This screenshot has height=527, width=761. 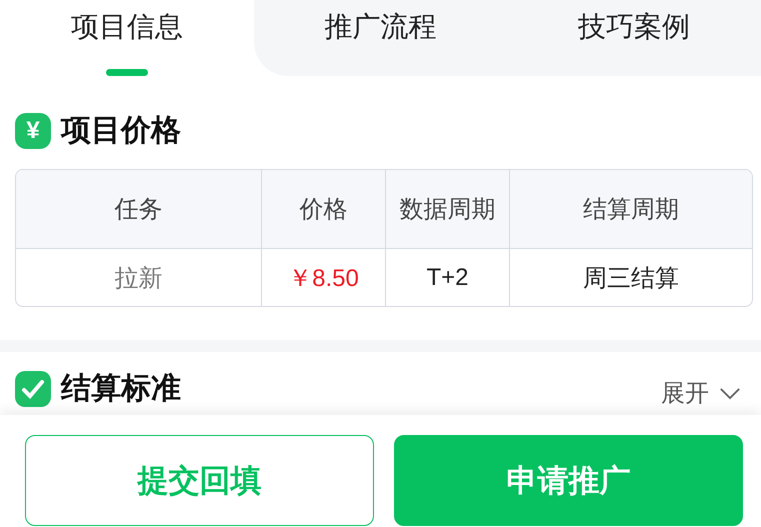 What do you see at coordinates (323, 209) in the screenshot?
I see `column-header: 价格` at bounding box center [323, 209].